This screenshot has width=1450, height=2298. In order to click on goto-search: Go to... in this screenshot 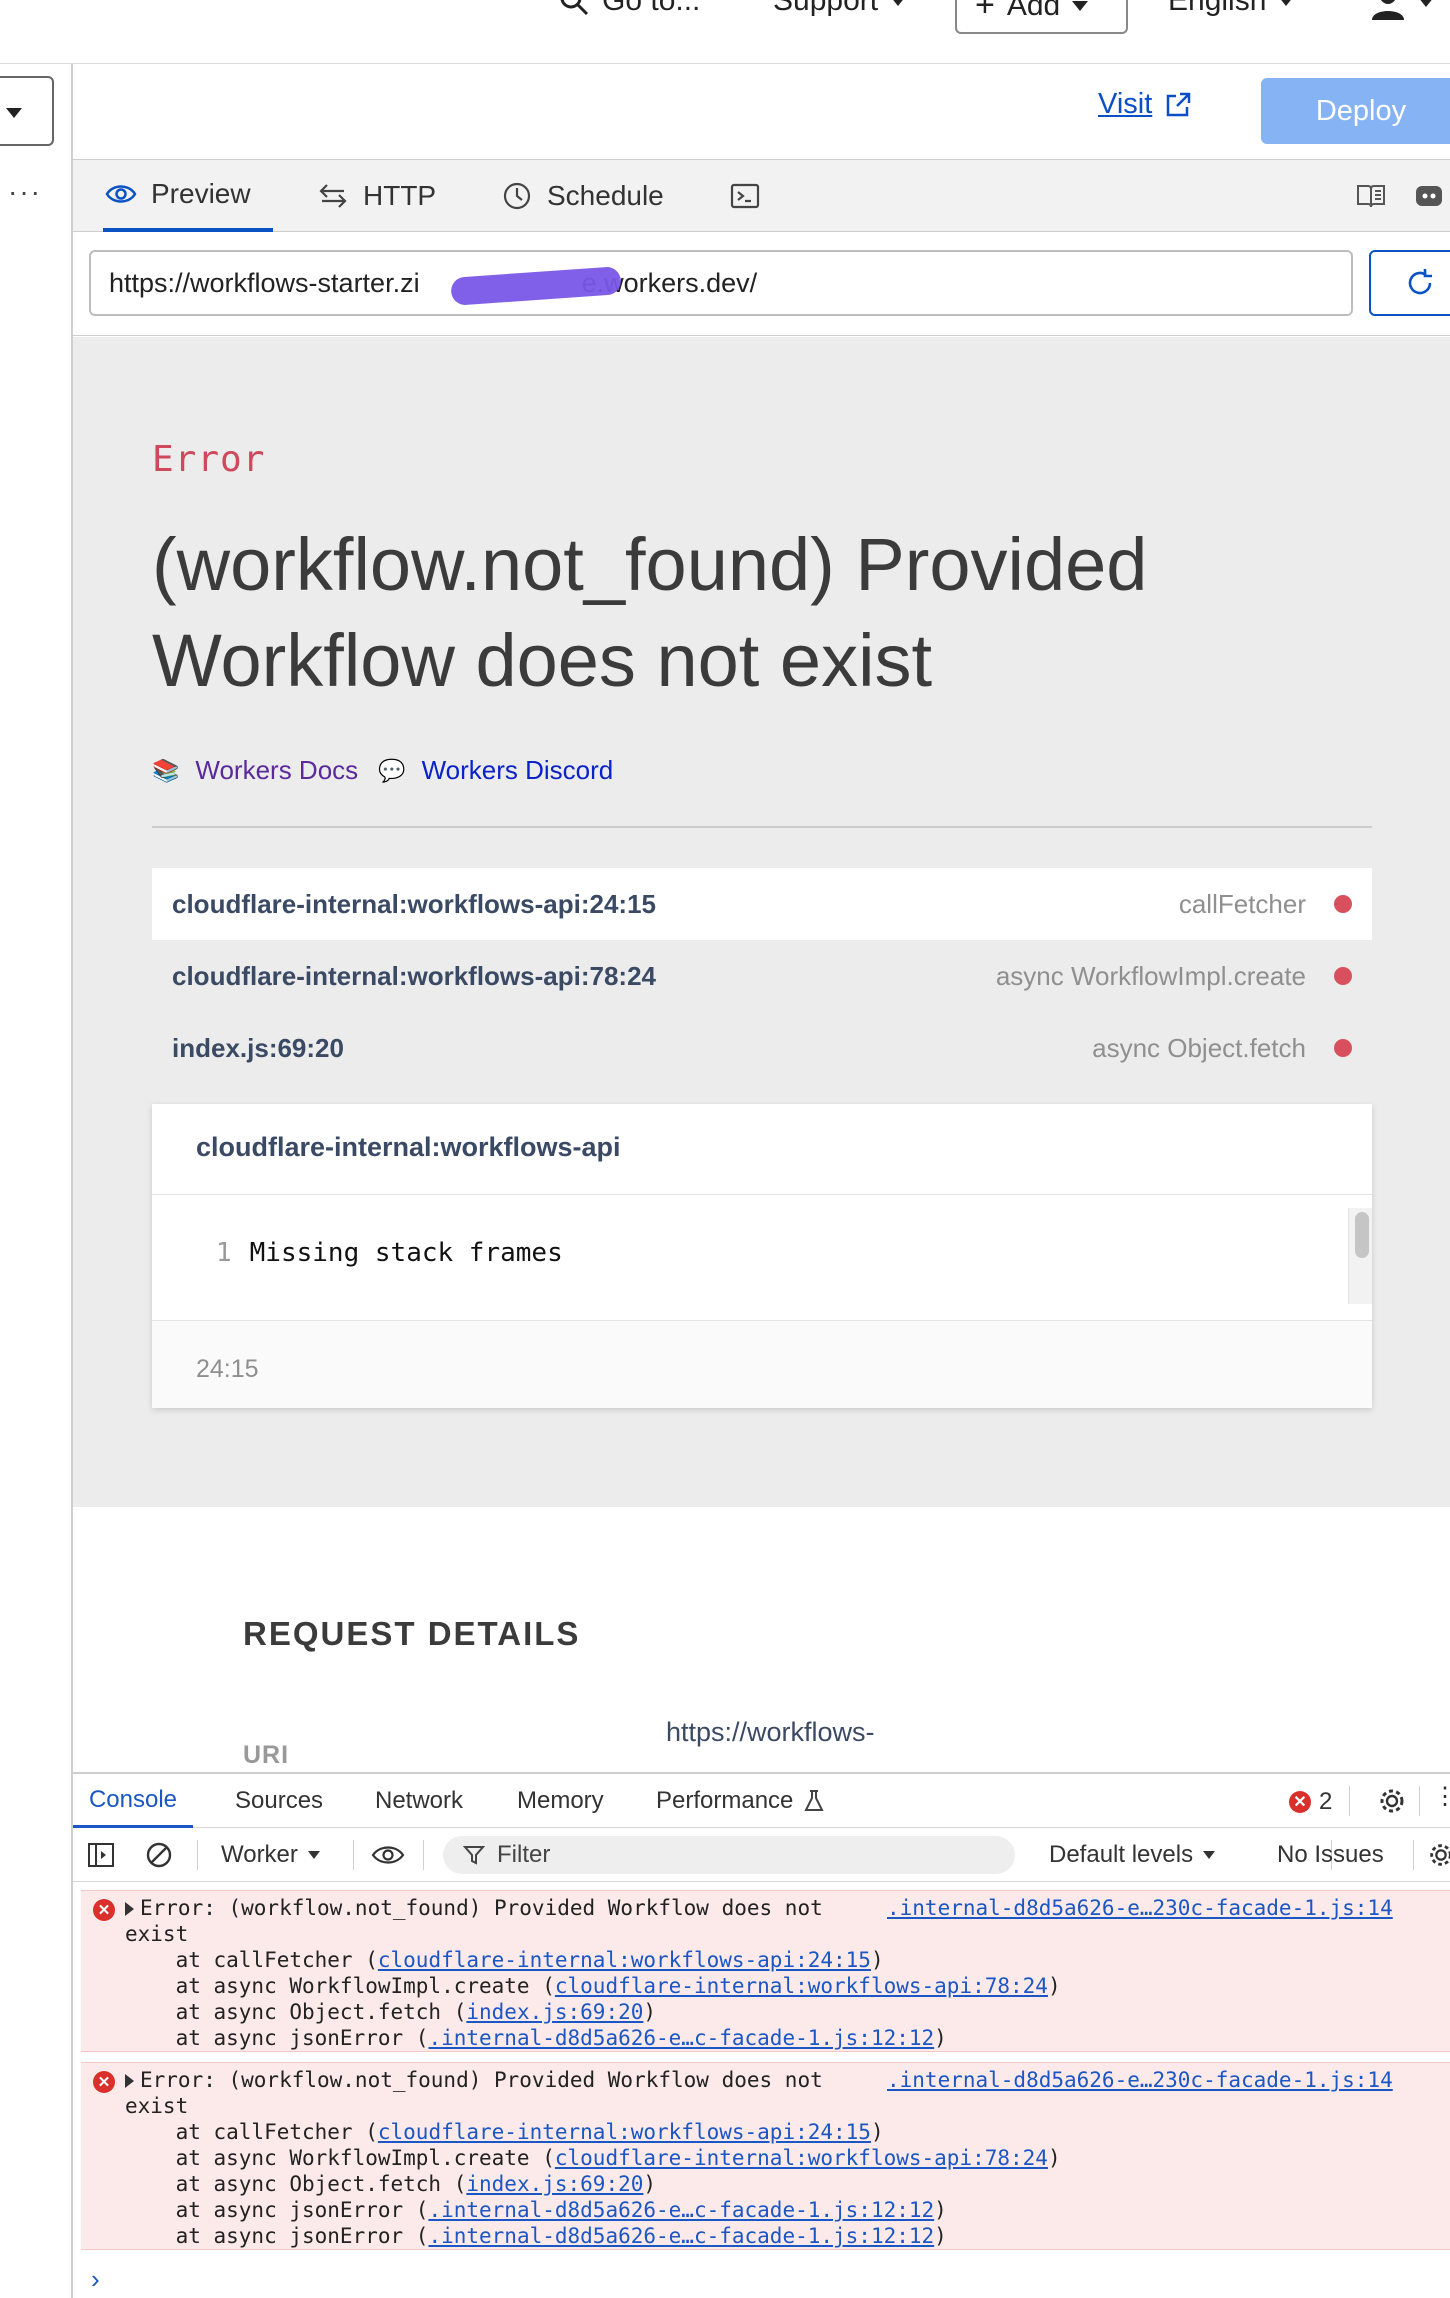, I will do `click(629, 9)`.